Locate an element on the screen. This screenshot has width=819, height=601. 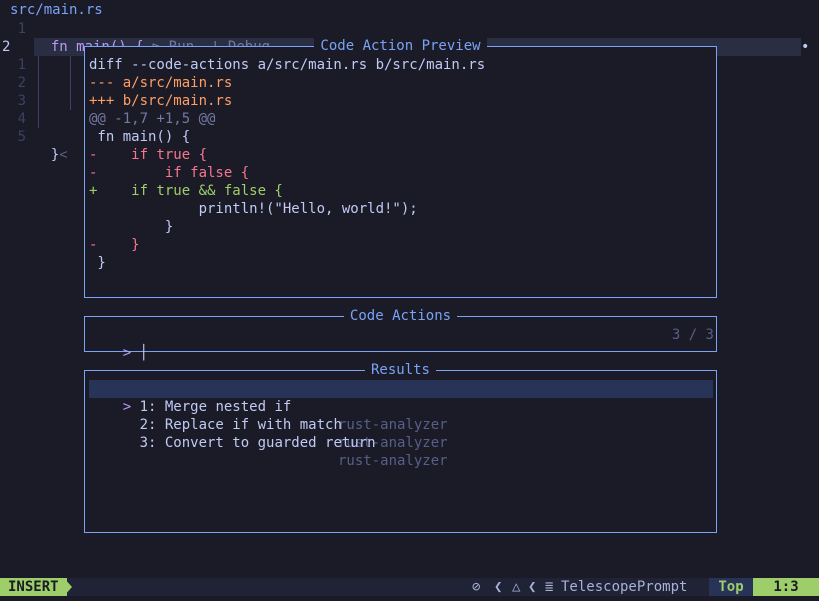
diff-line: fn main() { is located at coordinates (140, 137).